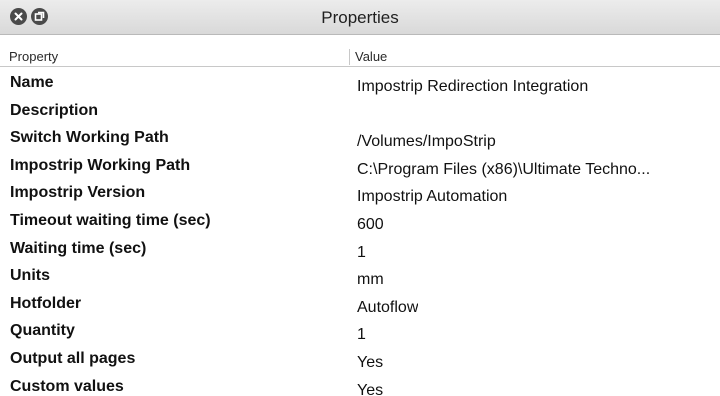 The width and height of the screenshot is (720, 396). I want to click on property-value: /Volumes/ImpoStrip, so click(426, 142).